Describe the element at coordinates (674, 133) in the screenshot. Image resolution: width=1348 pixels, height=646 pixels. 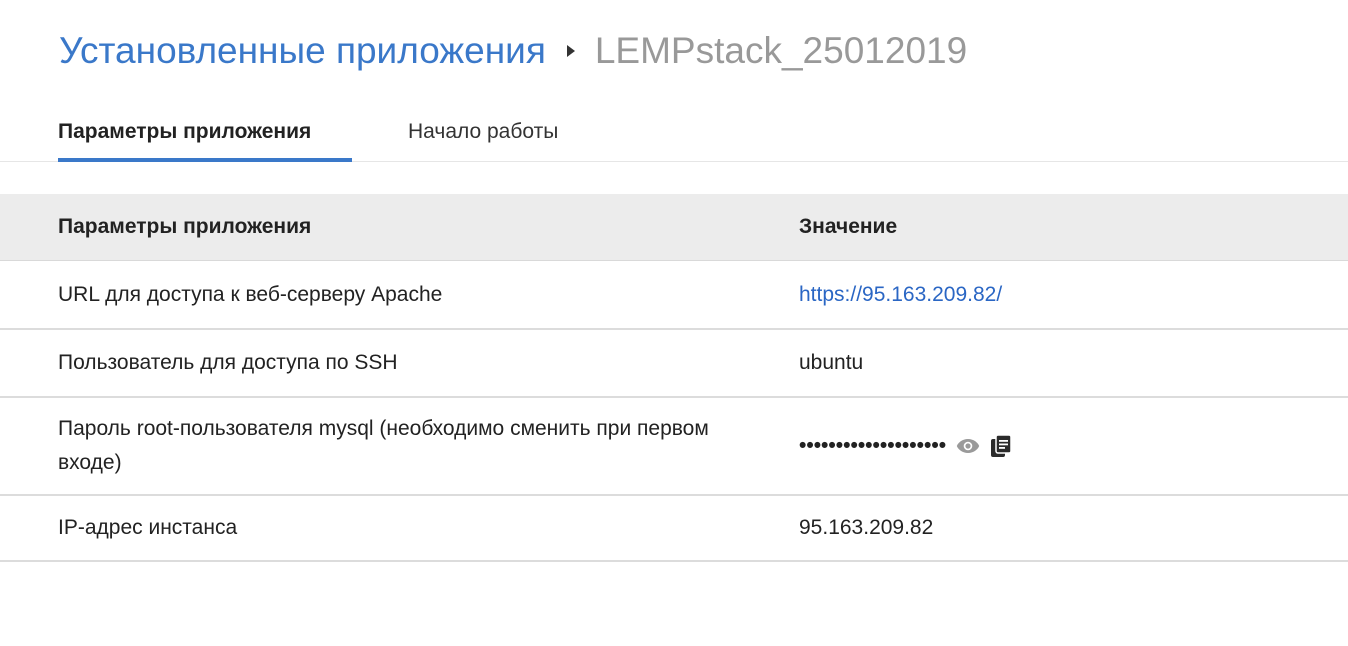
I see `tab-bar: Параметры приложения Начало работы` at that location.